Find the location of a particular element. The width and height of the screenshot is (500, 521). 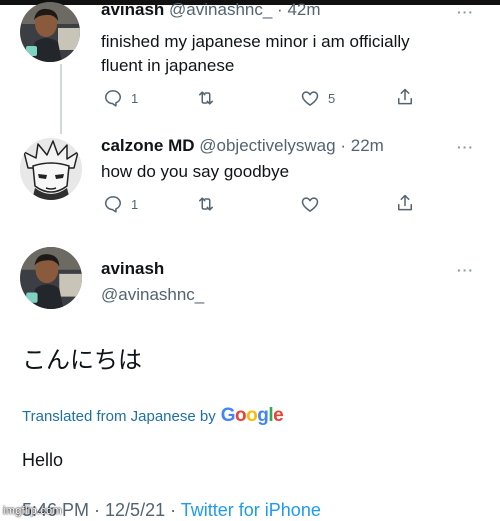

tweet3-name: avinash is located at coordinates (132, 269).